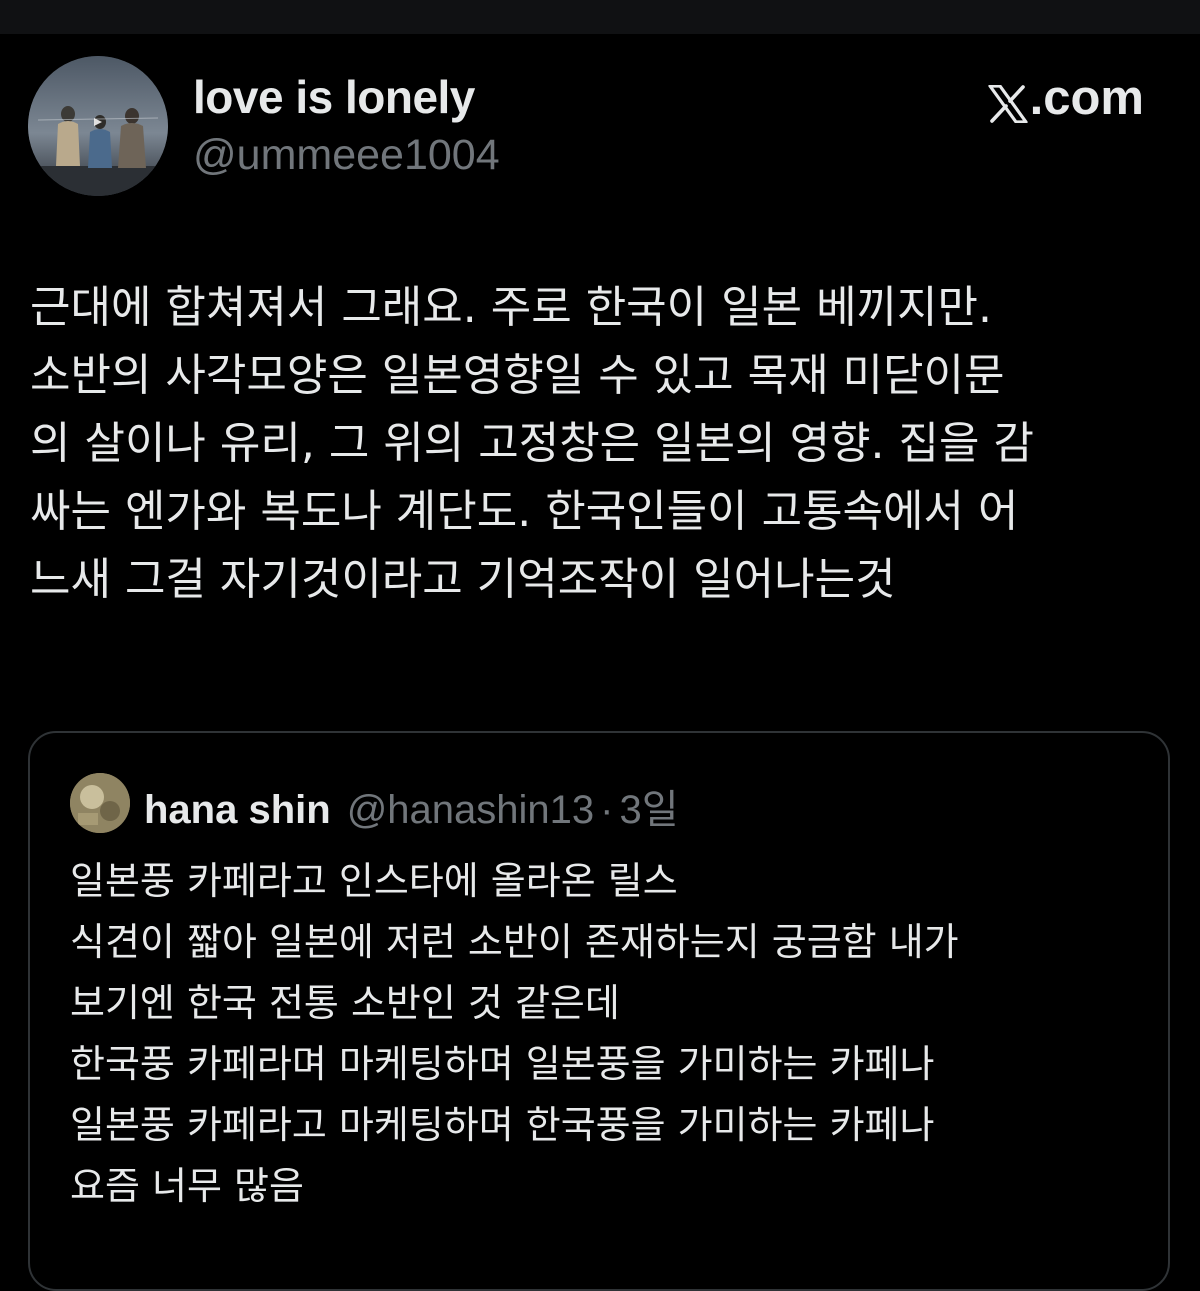 Image resolution: width=1200 pixels, height=1291 pixels. I want to click on quote-line: 일본풍 카페라고 마케팅하며 한국풍을 가미하는 카페나, so click(502, 1125).